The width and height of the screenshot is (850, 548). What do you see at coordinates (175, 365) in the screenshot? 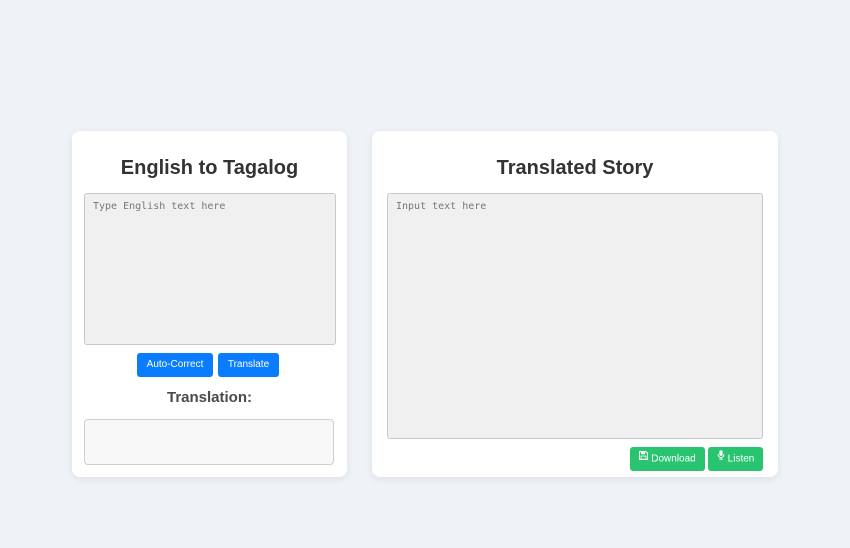
I see `auto-correct-button: Auto-Correct` at bounding box center [175, 365].